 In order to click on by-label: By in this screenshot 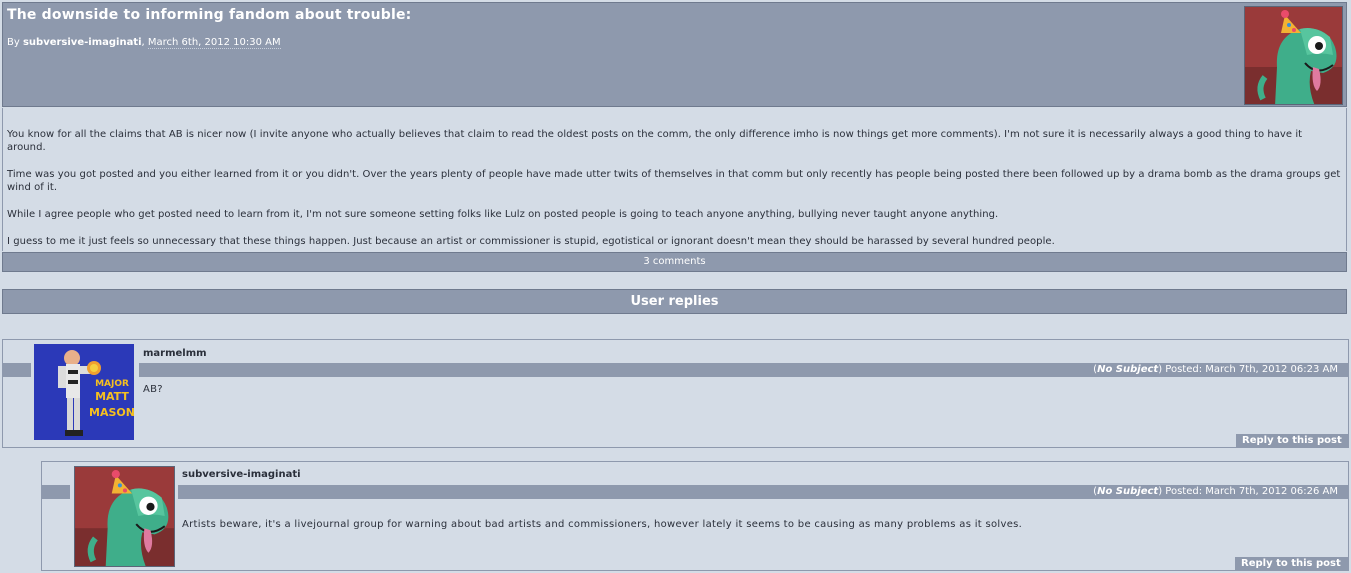, I will do `click(15, 42)`.